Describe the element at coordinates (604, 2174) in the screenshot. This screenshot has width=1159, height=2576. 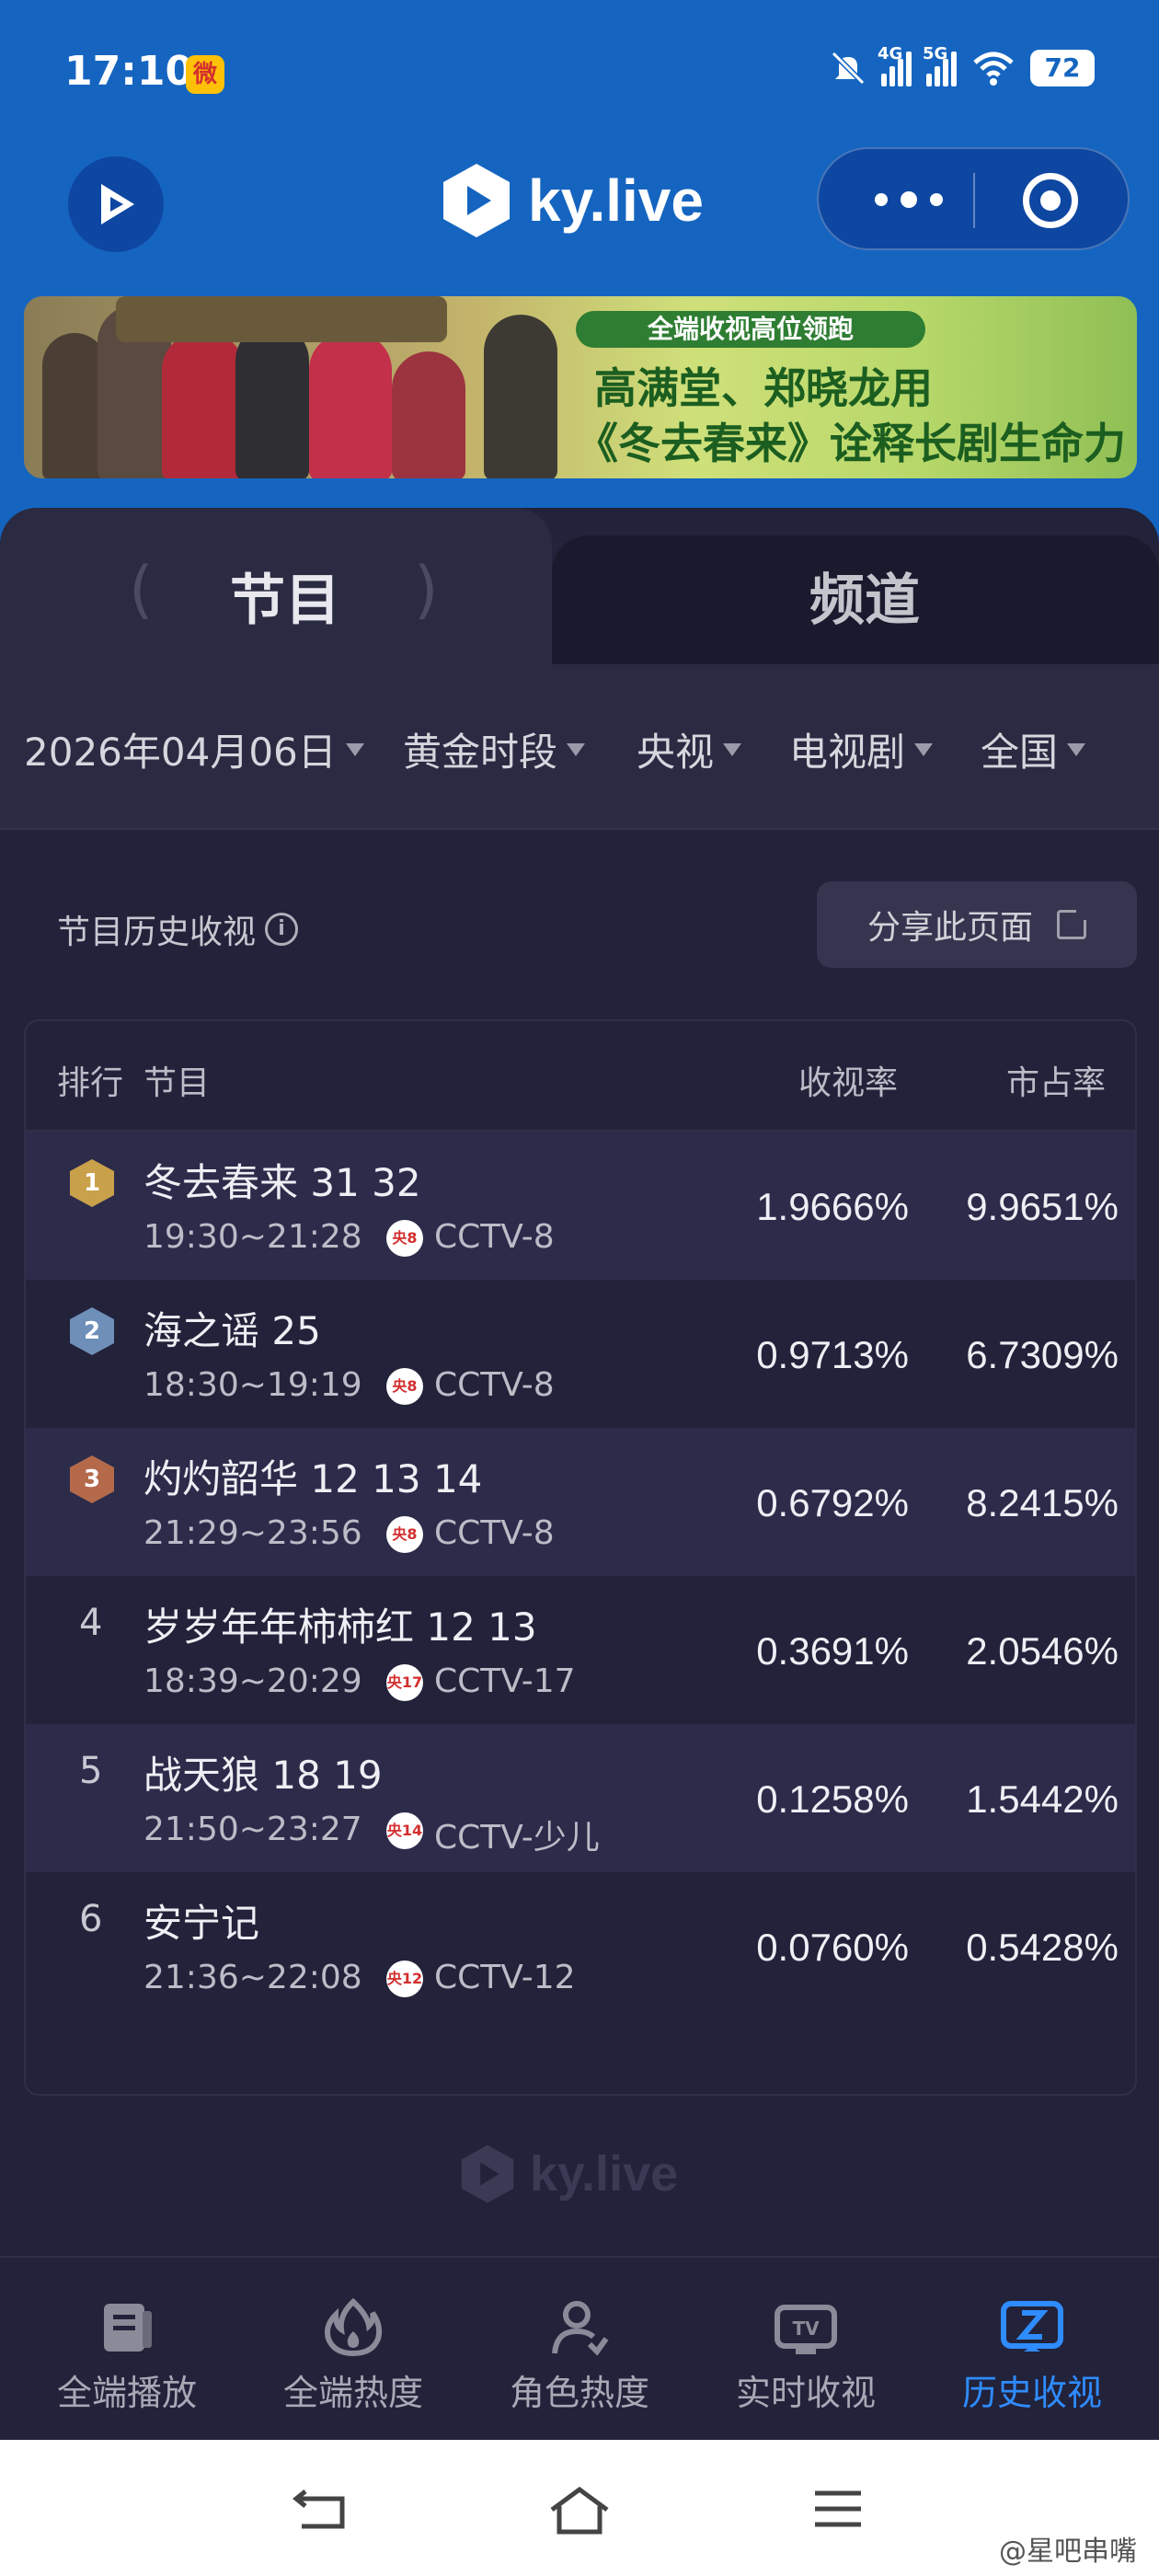
I see `watermark-text: ky.live` at that location.